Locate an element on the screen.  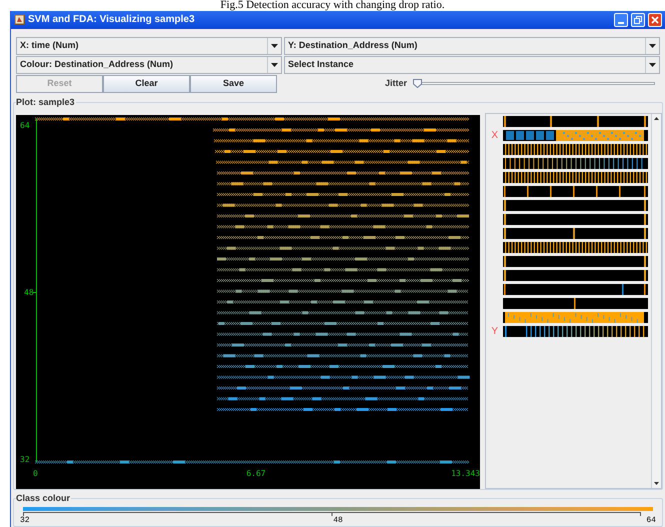
dropdown: Y: Destination_Address (Num) is located at coordinates (472, 45).